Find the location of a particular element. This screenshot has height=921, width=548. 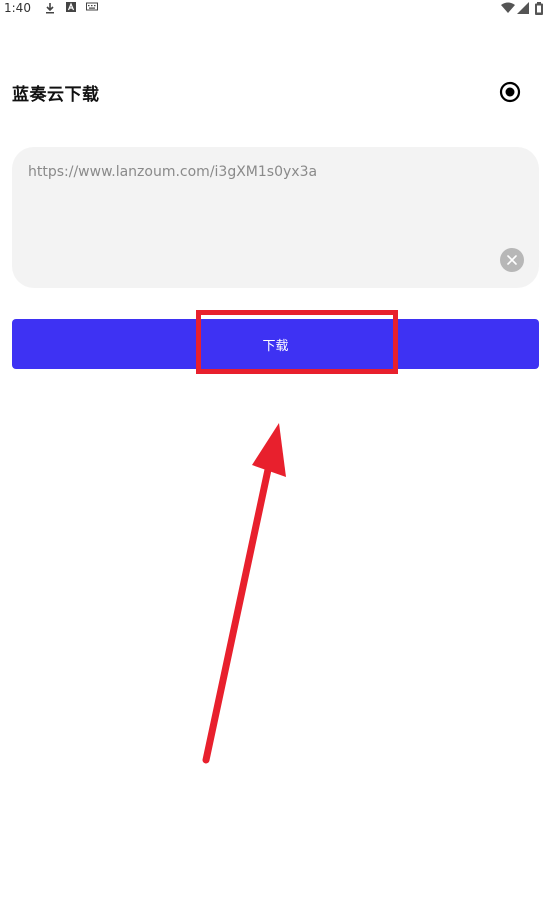

page-title: 蓝奏云下载 is located at coordinates (56, 95).